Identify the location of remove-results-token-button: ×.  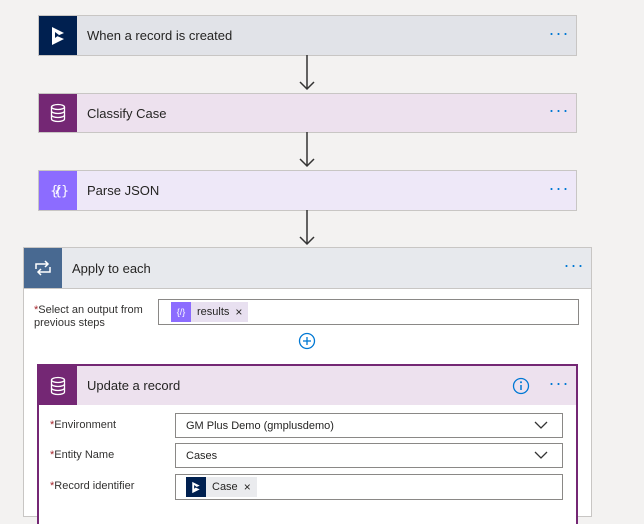
(241, 312).